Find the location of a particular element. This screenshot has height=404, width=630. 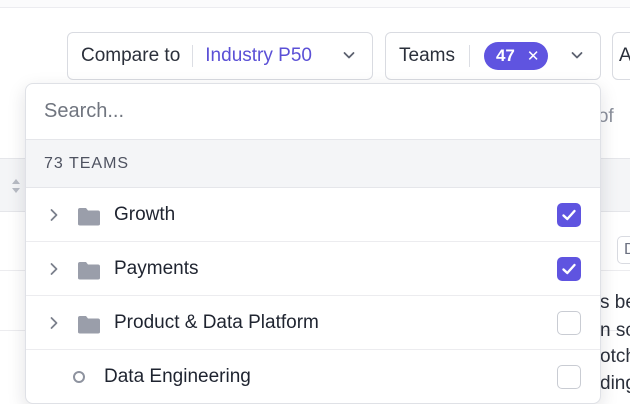

cell-chip: D is located at coordinates (623, 250).